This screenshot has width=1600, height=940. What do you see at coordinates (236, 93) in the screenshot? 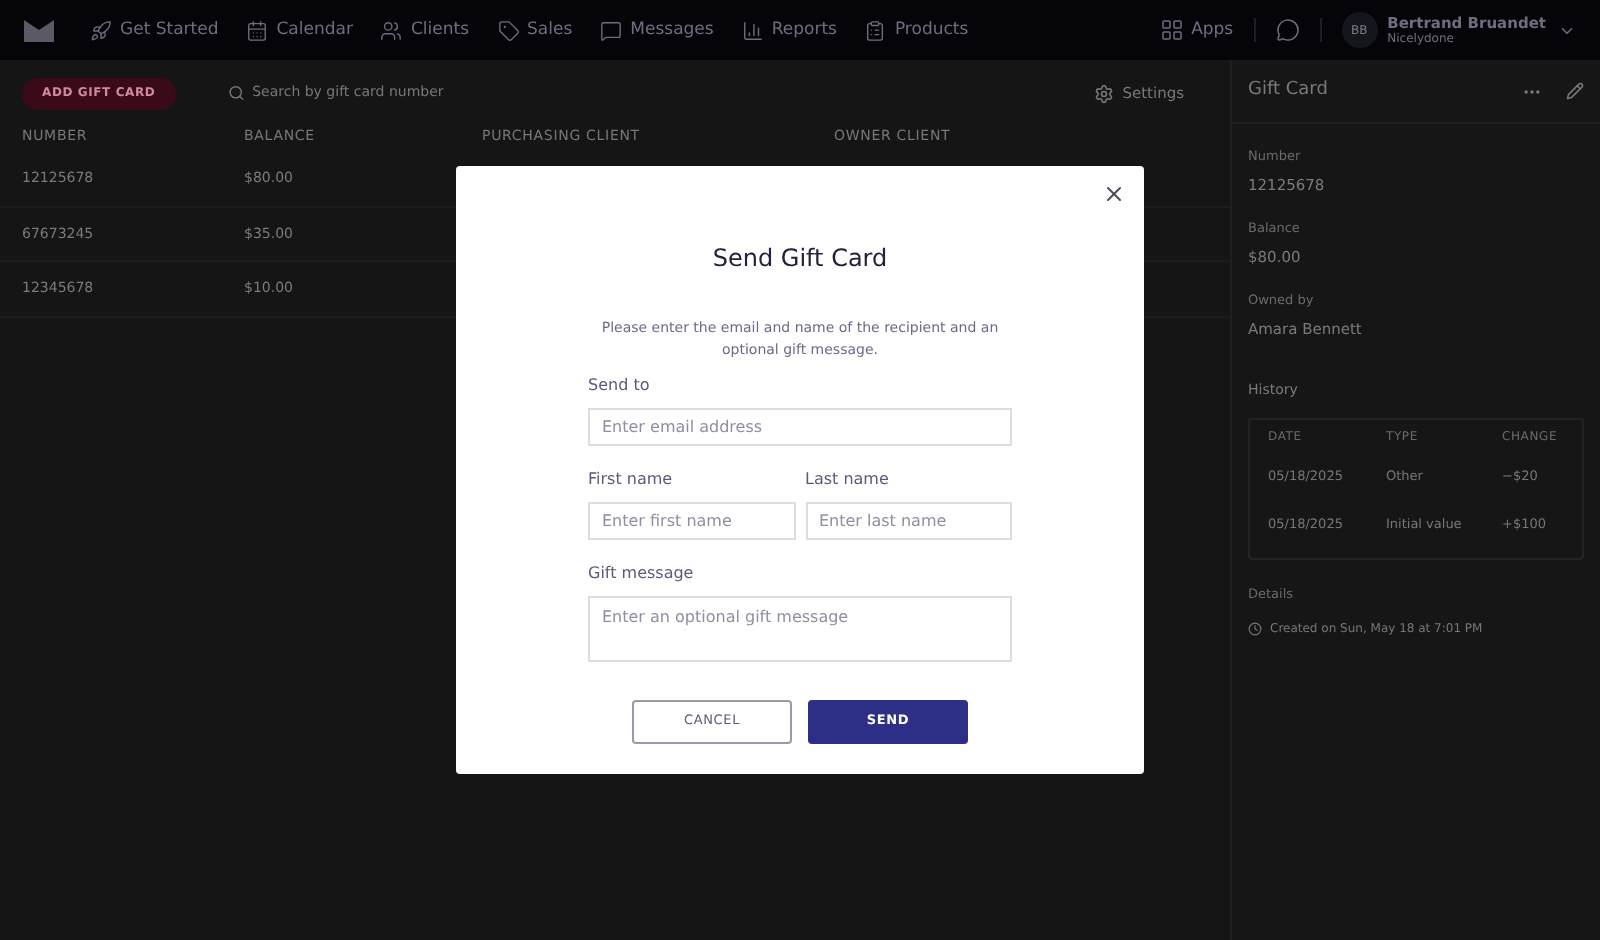
I see `search-icon` at bounding box center [236, 93].